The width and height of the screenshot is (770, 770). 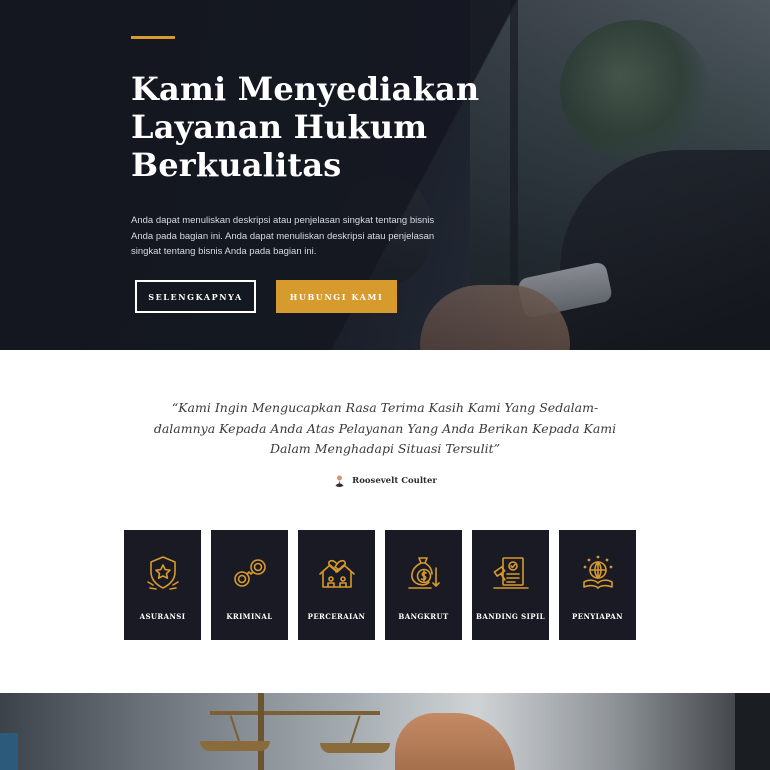 What do you see at coordinates (597, 572) in the screenshot?
I see `globe-book-icon` at bounding box center [597, 572].